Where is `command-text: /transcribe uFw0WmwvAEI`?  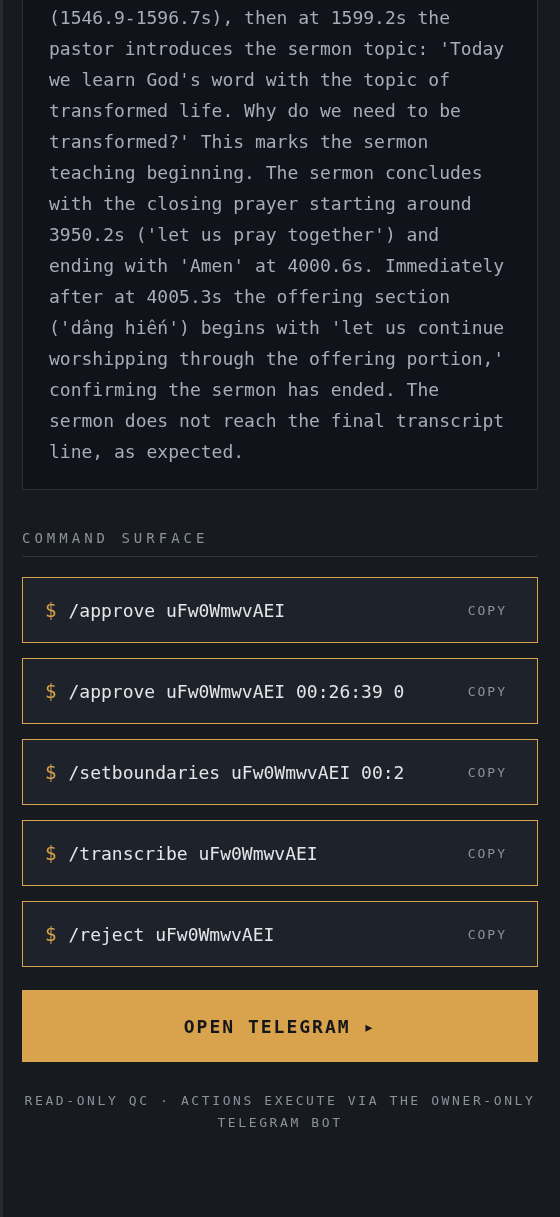 command-text: /transcribe uFw0WmwvAEI is located at coordinates (193, 853).